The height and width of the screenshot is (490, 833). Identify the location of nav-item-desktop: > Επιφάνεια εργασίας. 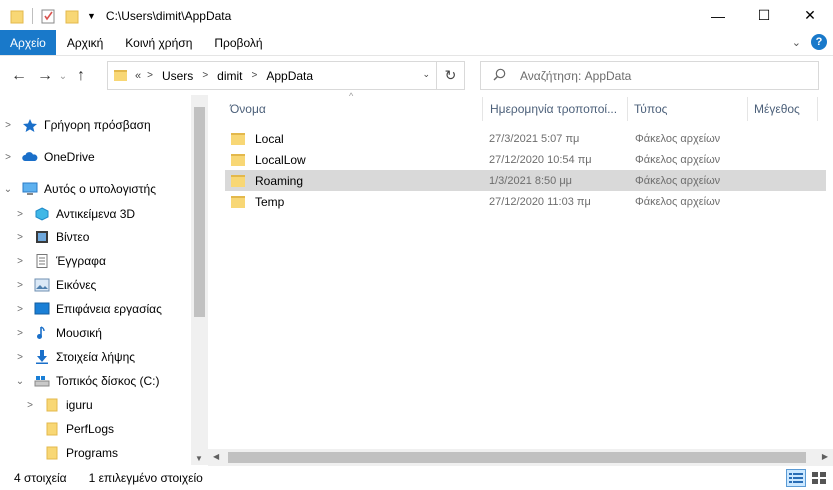
(88, 309).